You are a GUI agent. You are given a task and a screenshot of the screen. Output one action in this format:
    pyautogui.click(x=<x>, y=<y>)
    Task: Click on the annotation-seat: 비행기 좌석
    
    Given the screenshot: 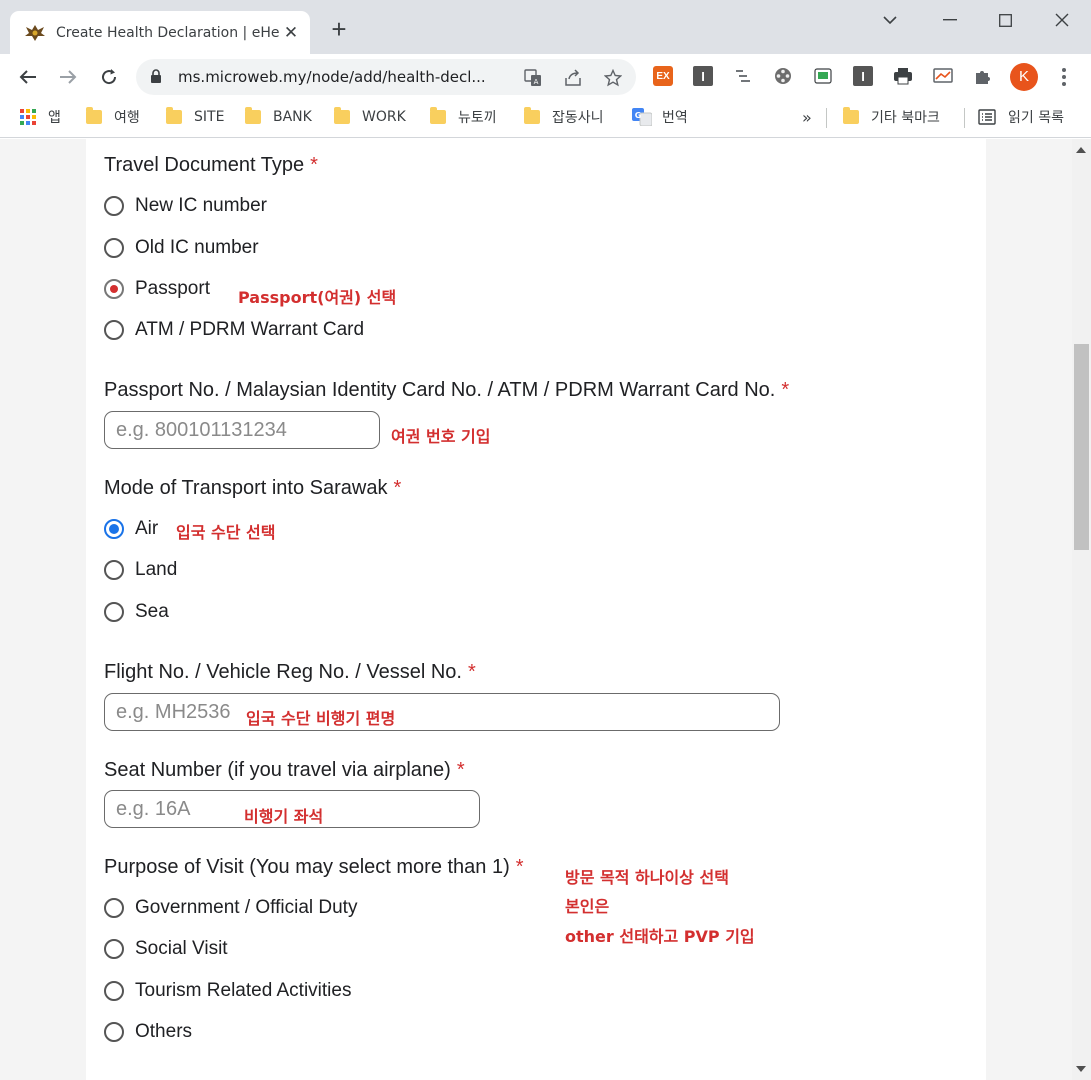 What is the action you would take?
    pyautogui.click(x=284, y=816)
    